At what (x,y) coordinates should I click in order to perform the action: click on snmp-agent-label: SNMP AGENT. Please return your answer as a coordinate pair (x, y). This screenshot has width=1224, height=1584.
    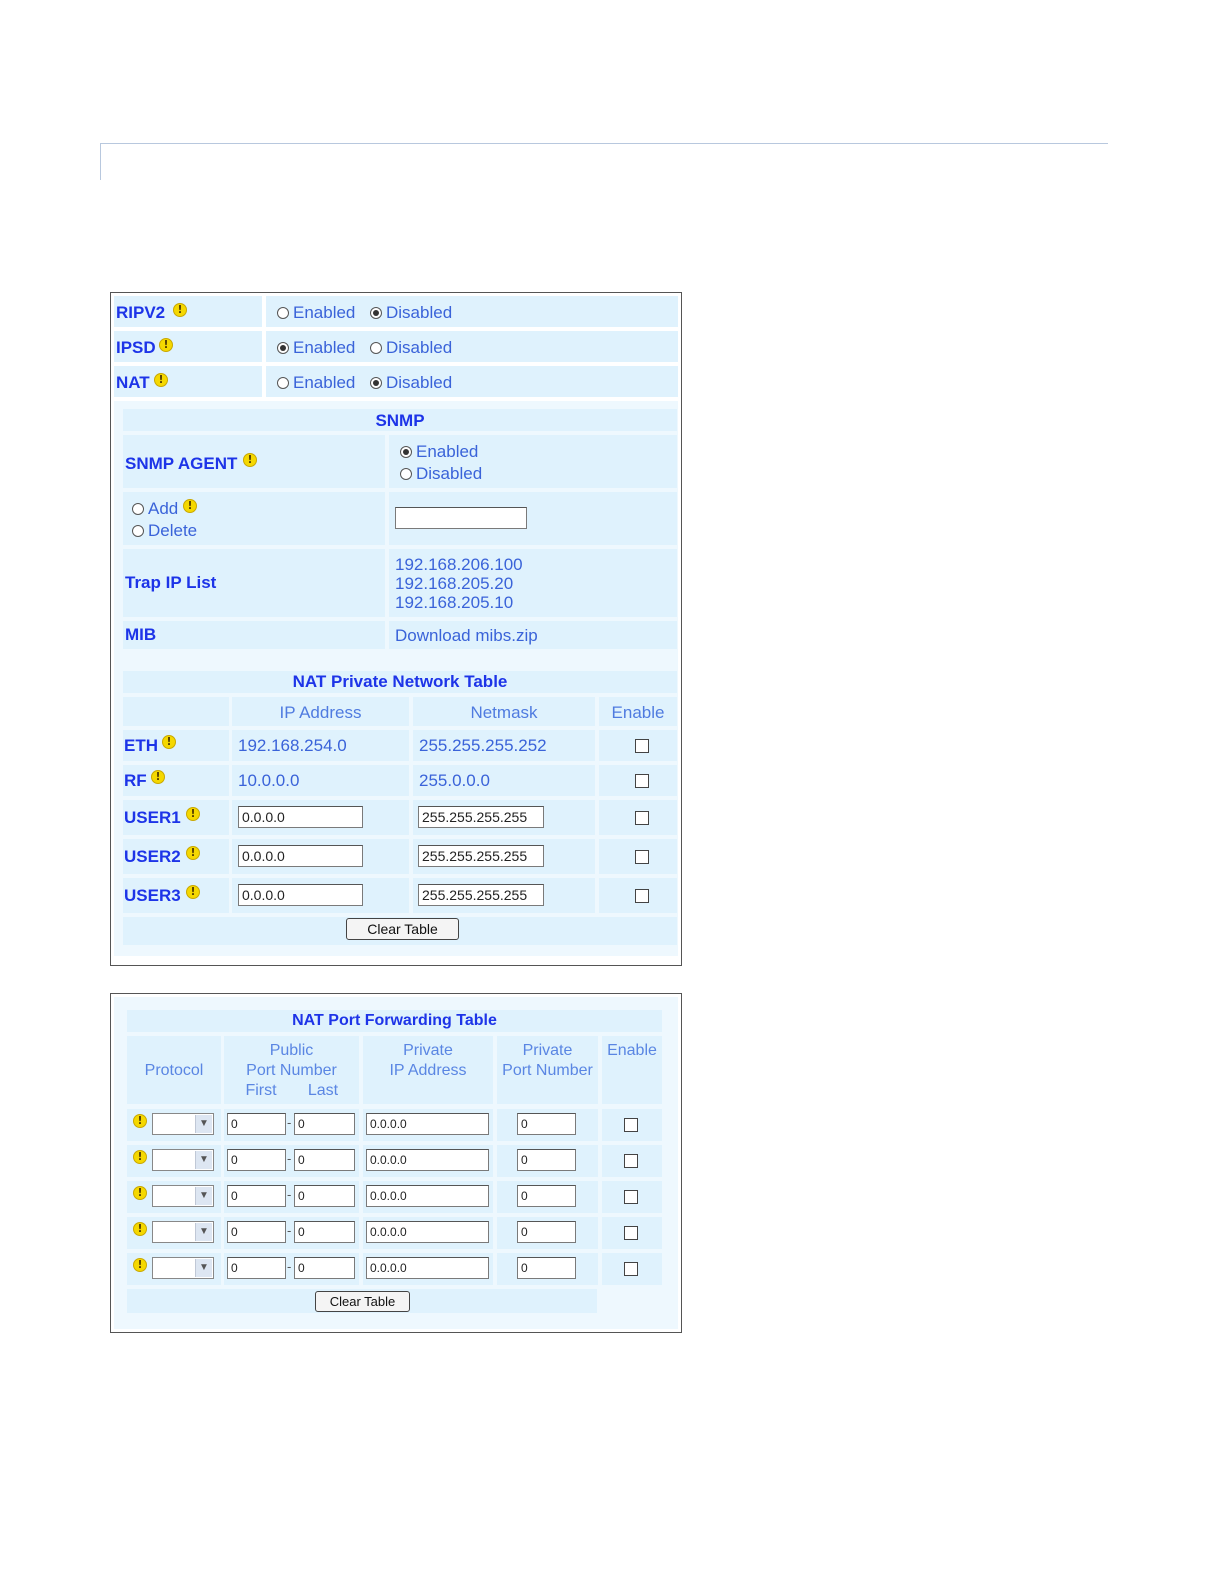
    Looking at the image, I should click on (181, 463).